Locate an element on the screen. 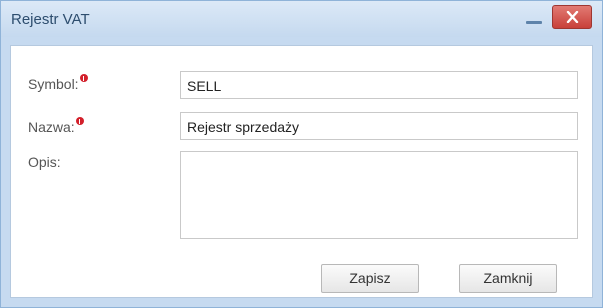 Image resolution: width=603 pixels, height=308 pixels. save-button: Zapisz is located at coordinates (370, 278).